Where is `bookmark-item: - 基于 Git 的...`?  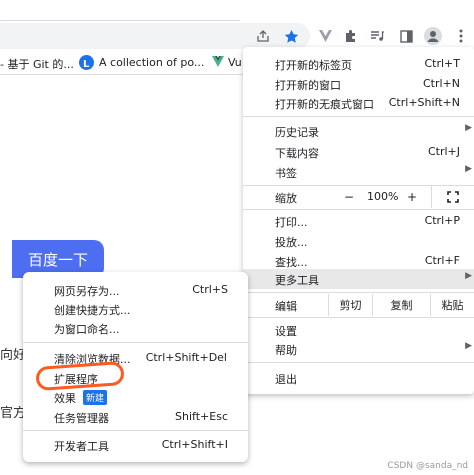 bookmark-item: - 基于 Git 的... is located at coordinates (37, 64).